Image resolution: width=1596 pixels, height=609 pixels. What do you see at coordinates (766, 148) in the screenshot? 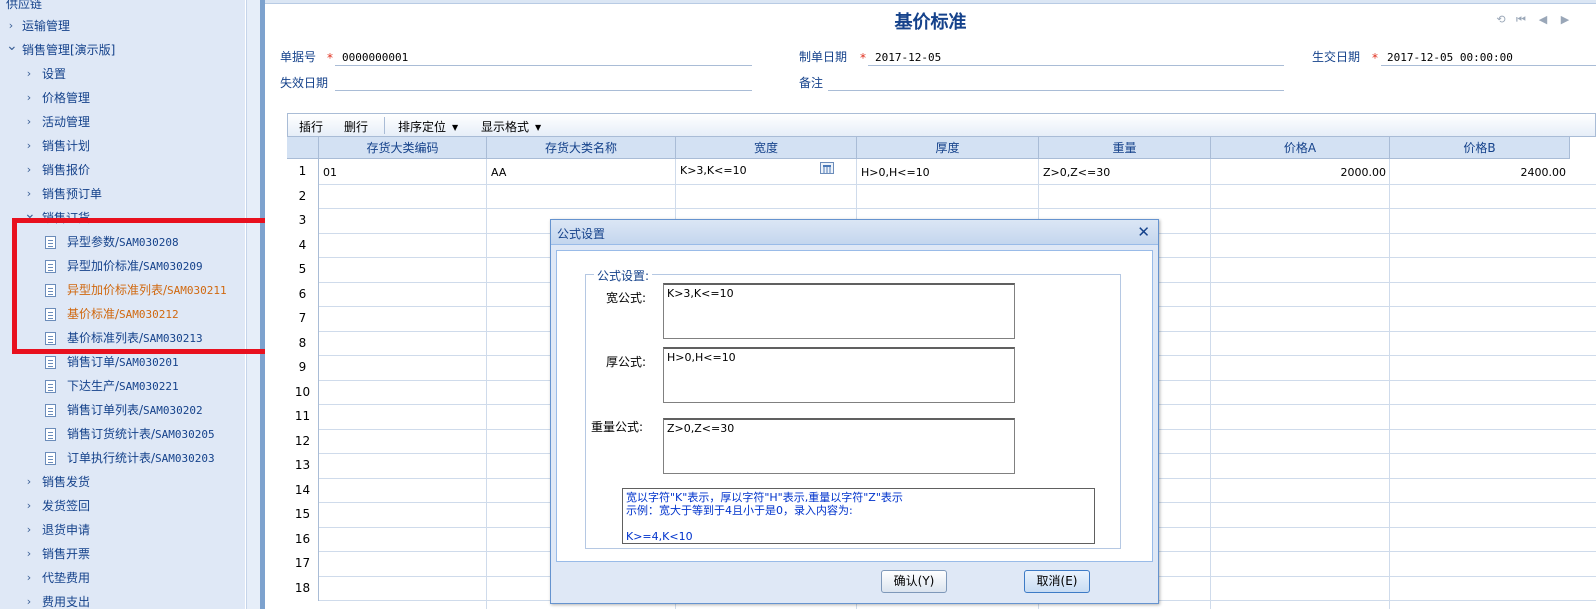
I see `column-header: 宽度` at bounding box center [766, 148].